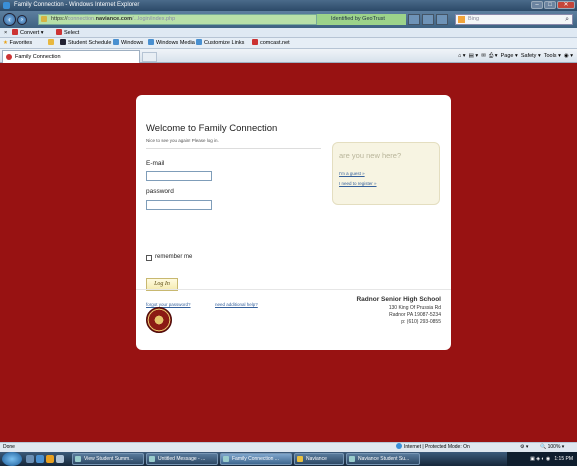 Image resolution: width=577 pixels, height=466 pixels. I want to click on email-field, so click(179, 176).